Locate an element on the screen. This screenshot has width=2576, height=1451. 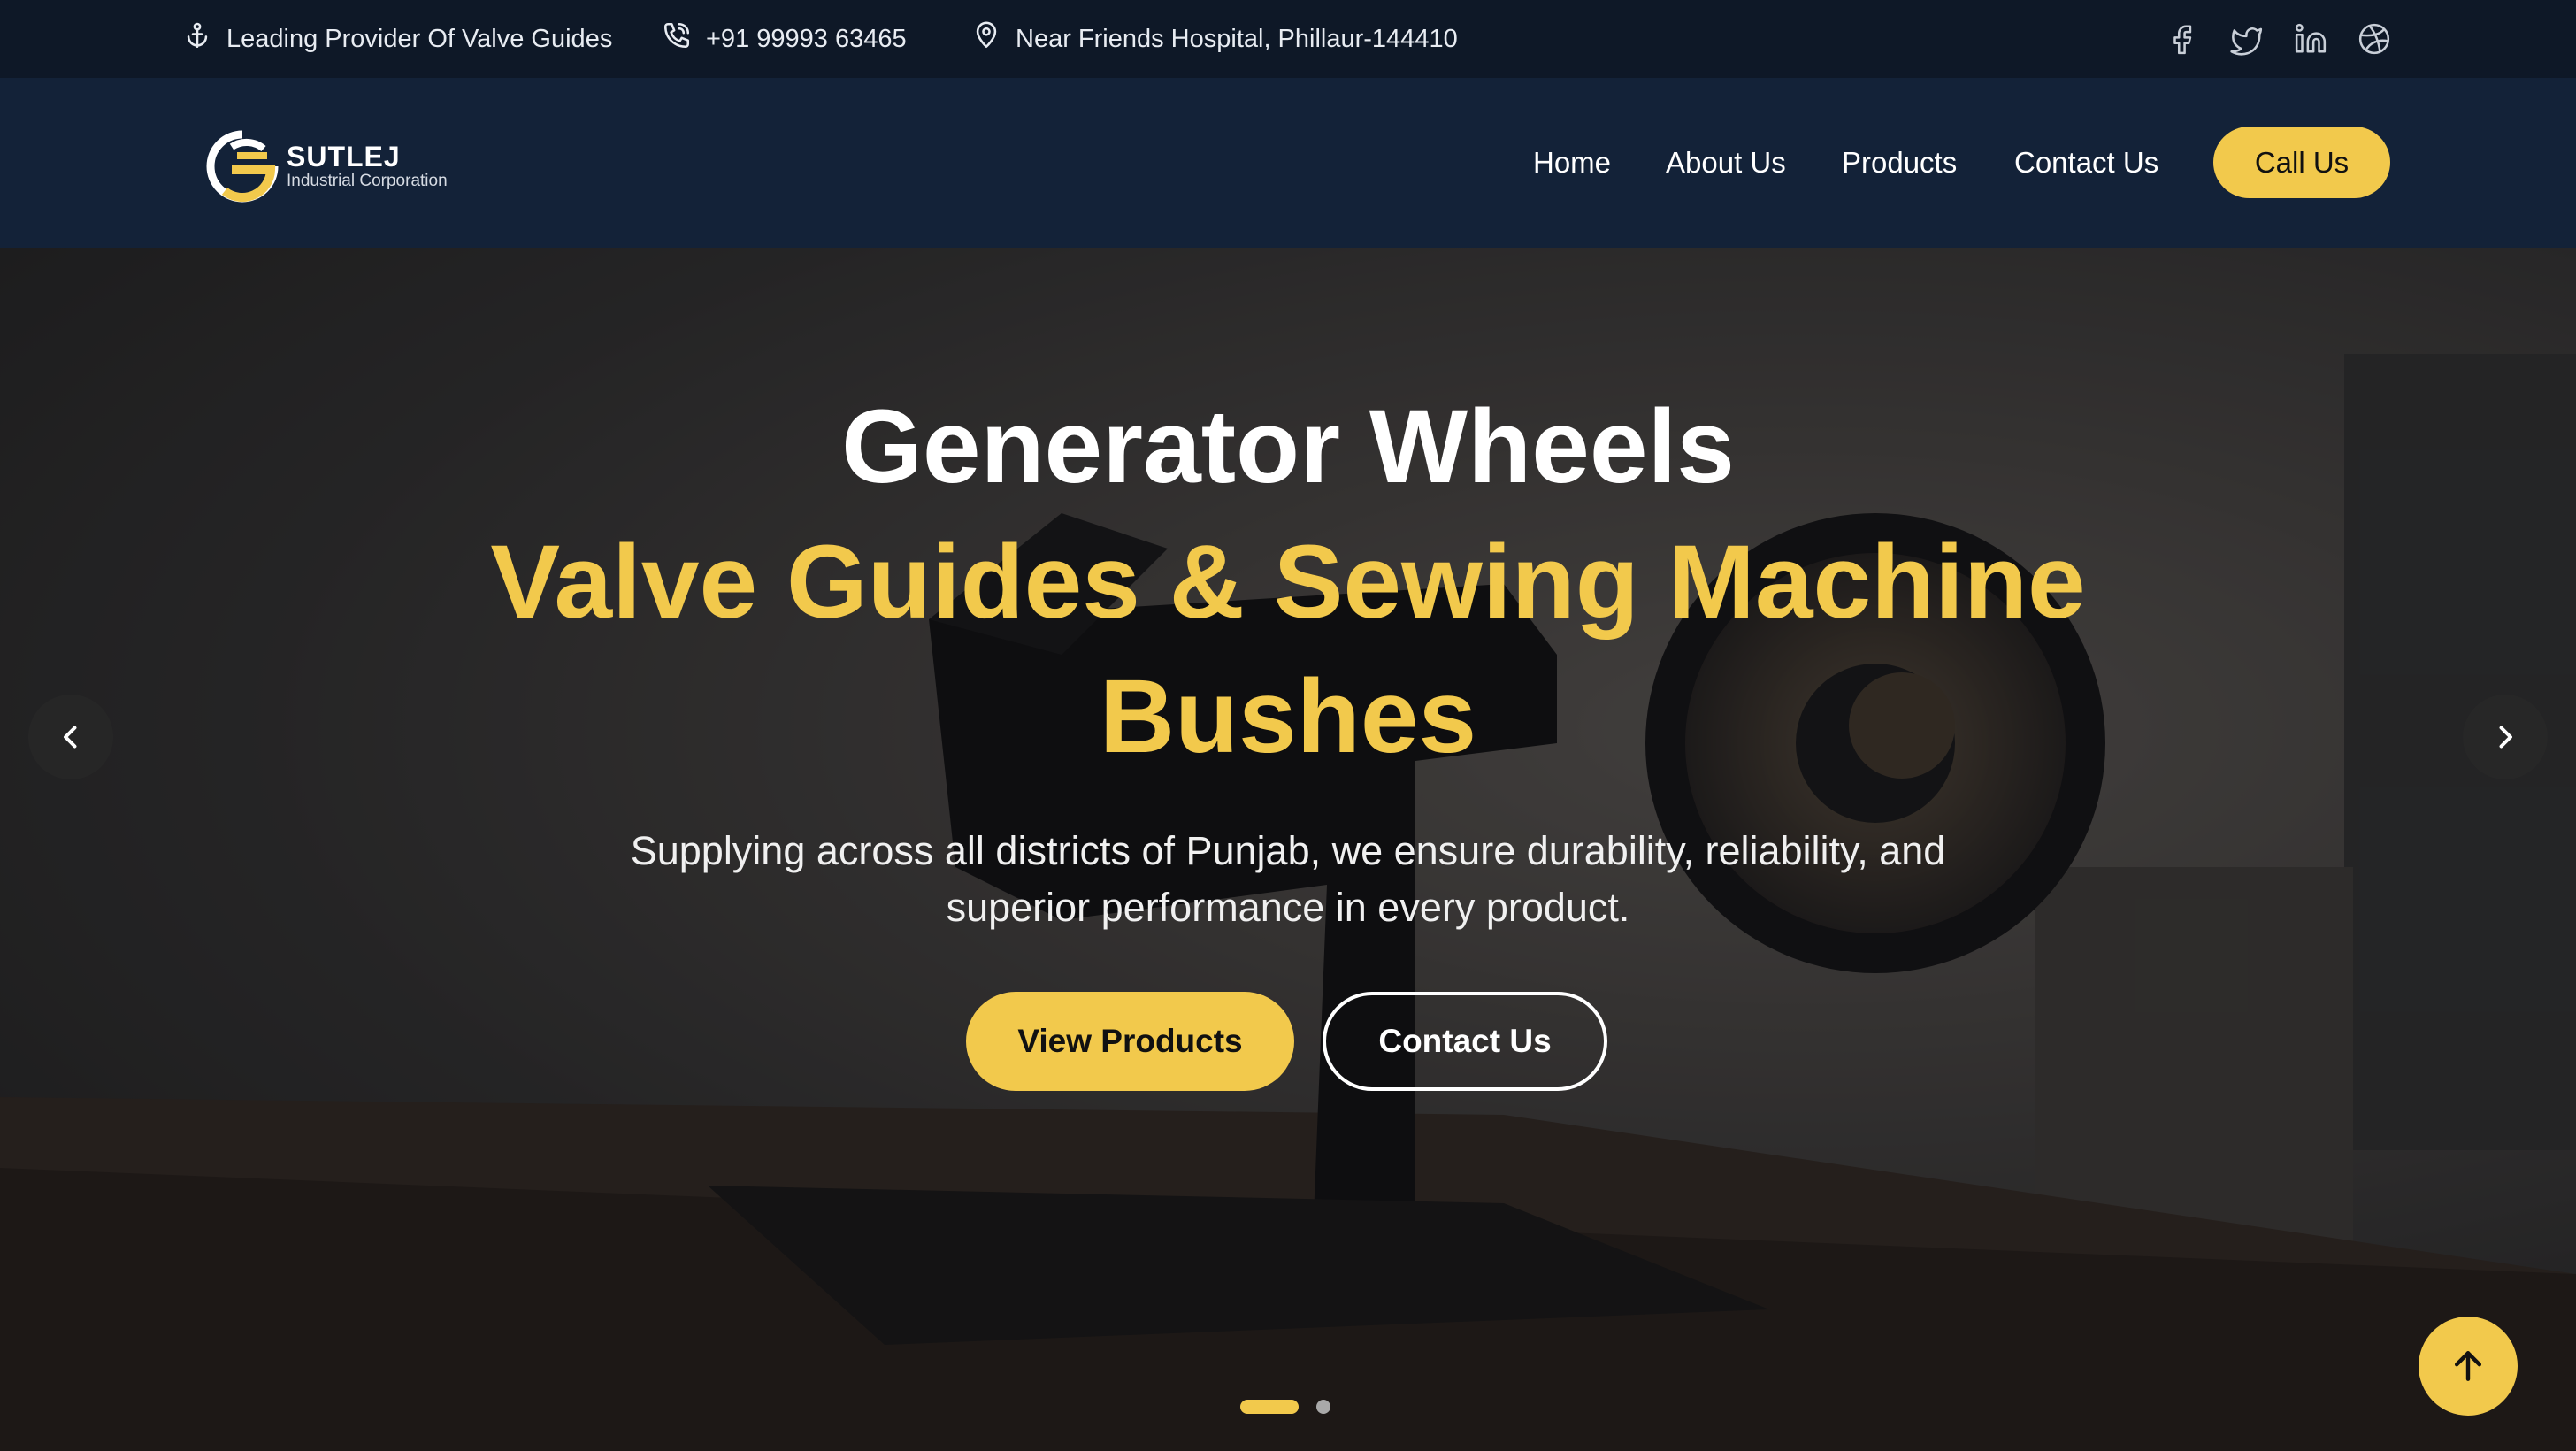
back-to-top-button is located at coordinates (2468, 1366).